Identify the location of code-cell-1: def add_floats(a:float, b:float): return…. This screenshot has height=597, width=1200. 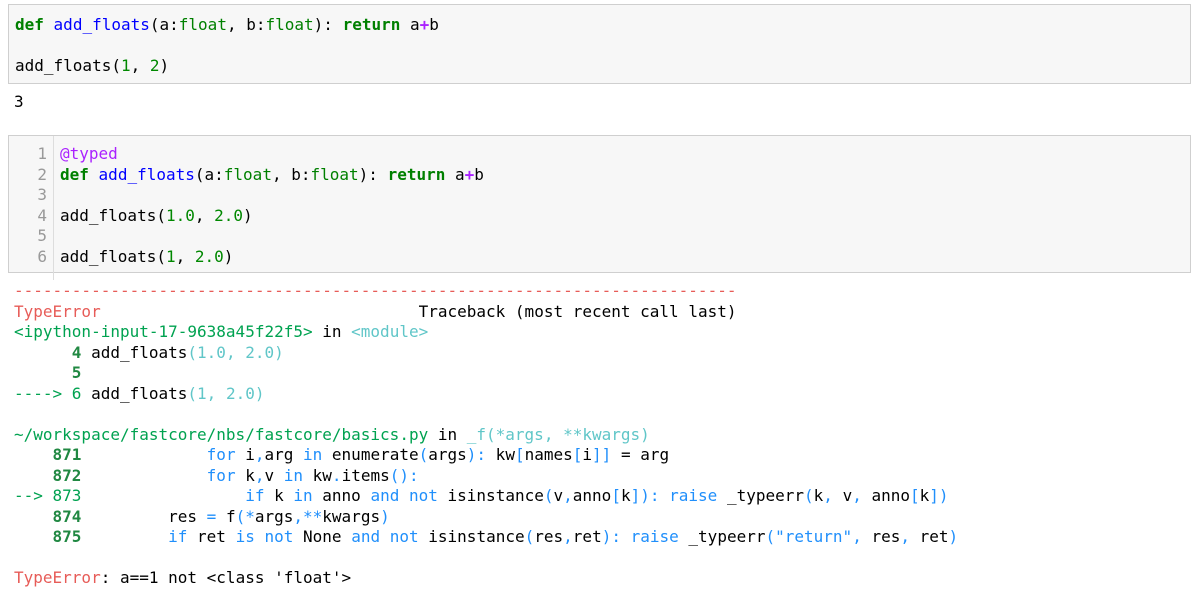
(599, 44).